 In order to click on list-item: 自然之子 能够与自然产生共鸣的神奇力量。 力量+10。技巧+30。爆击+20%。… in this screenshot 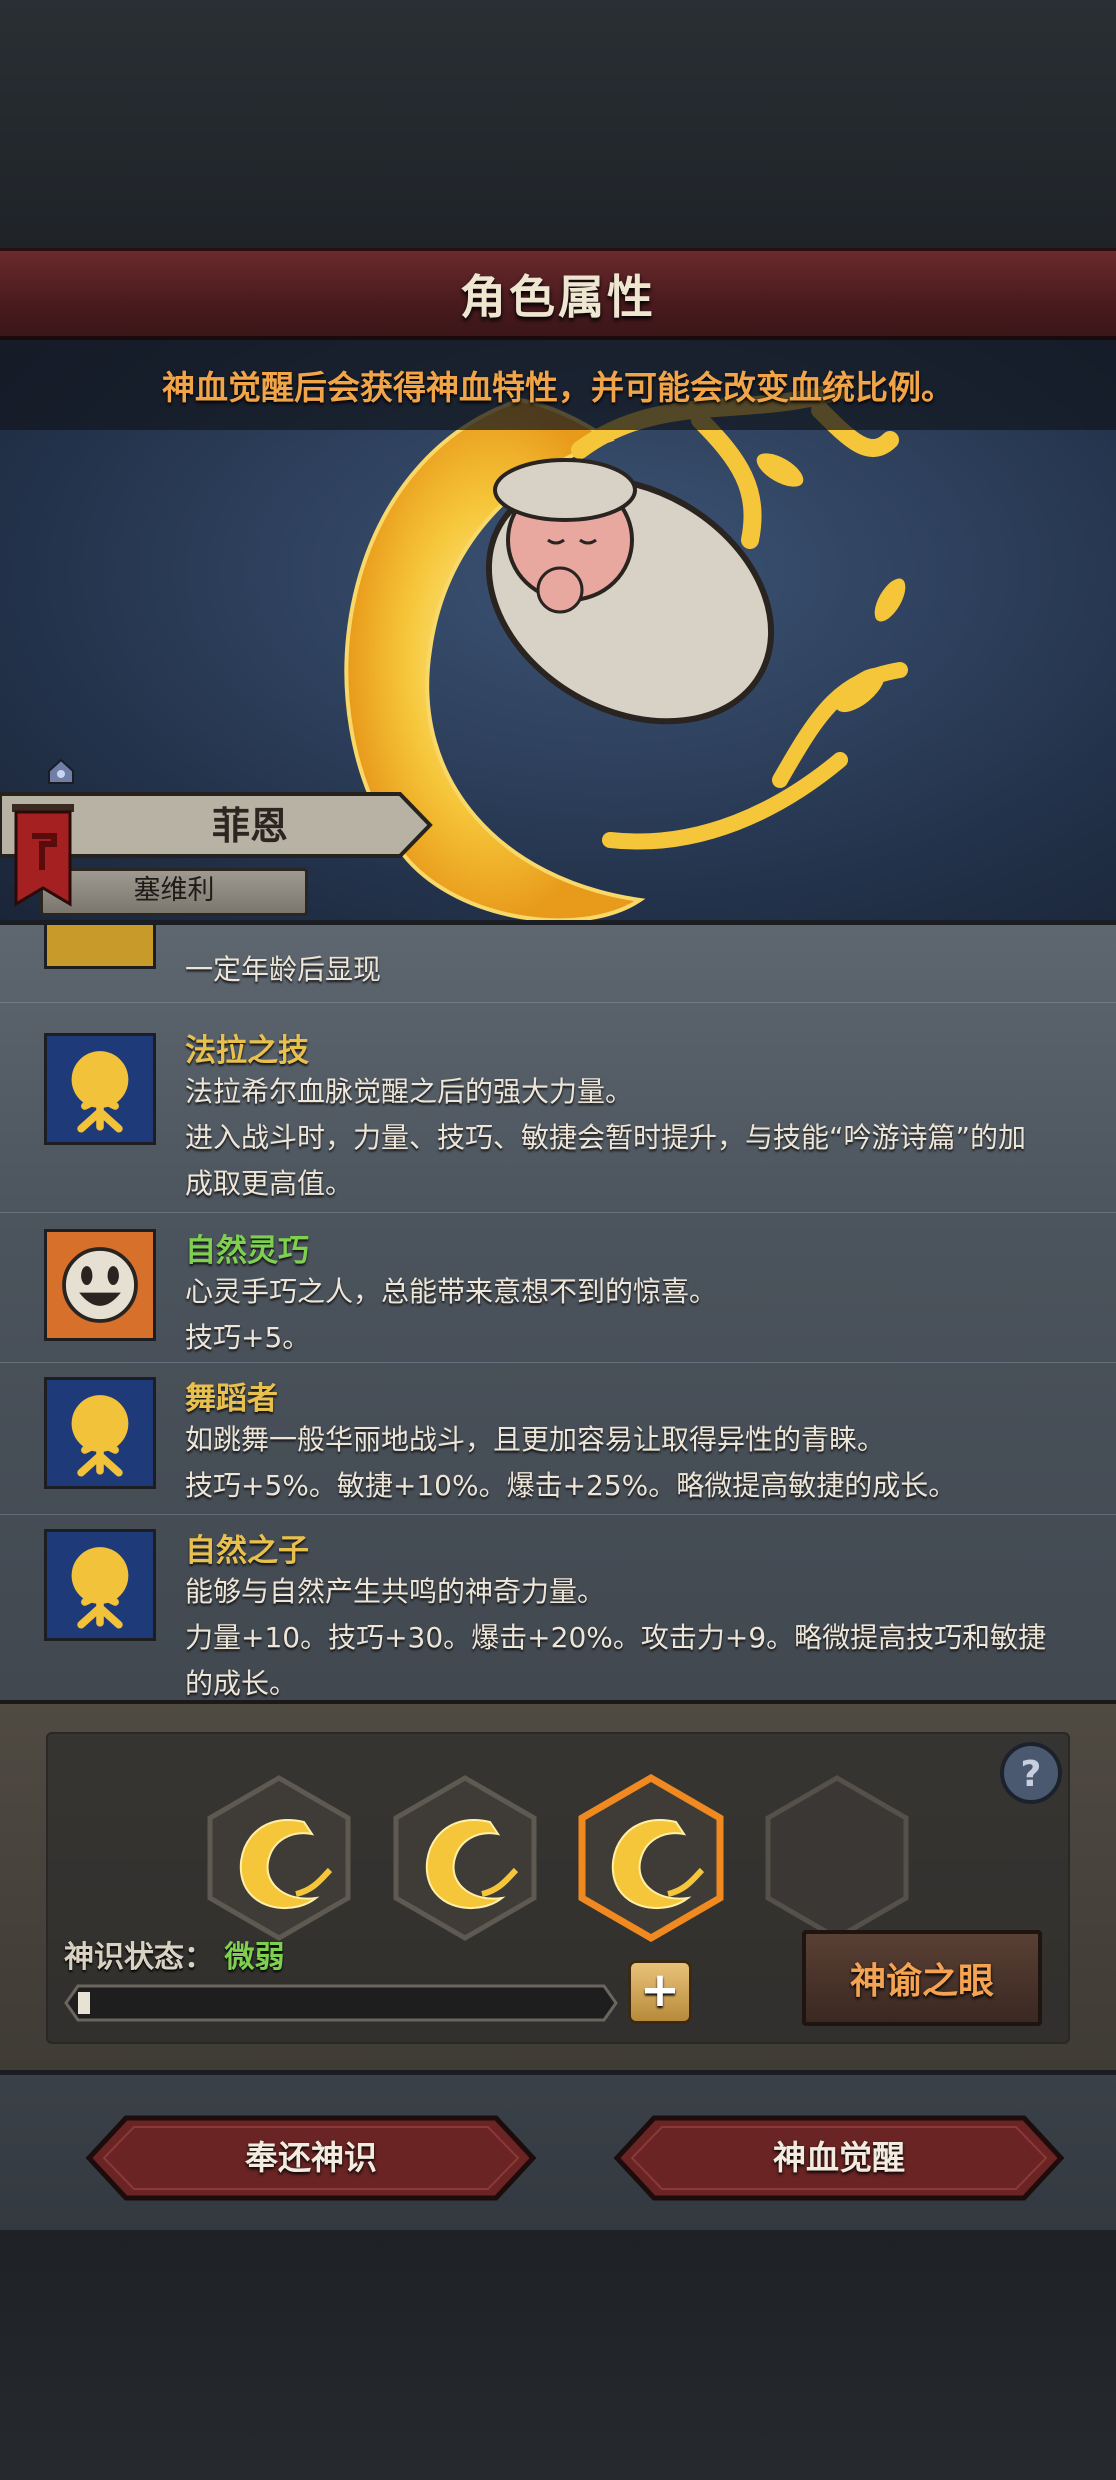, I will do `click(558, 1612)`.